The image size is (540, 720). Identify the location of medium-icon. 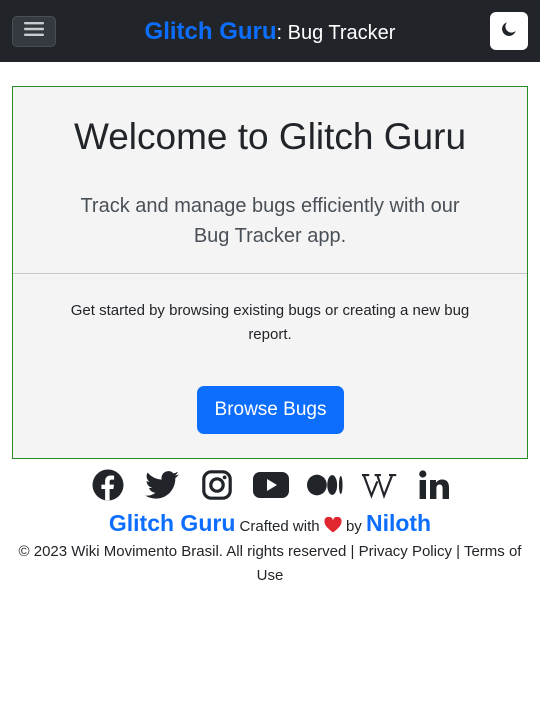
(325, 485).